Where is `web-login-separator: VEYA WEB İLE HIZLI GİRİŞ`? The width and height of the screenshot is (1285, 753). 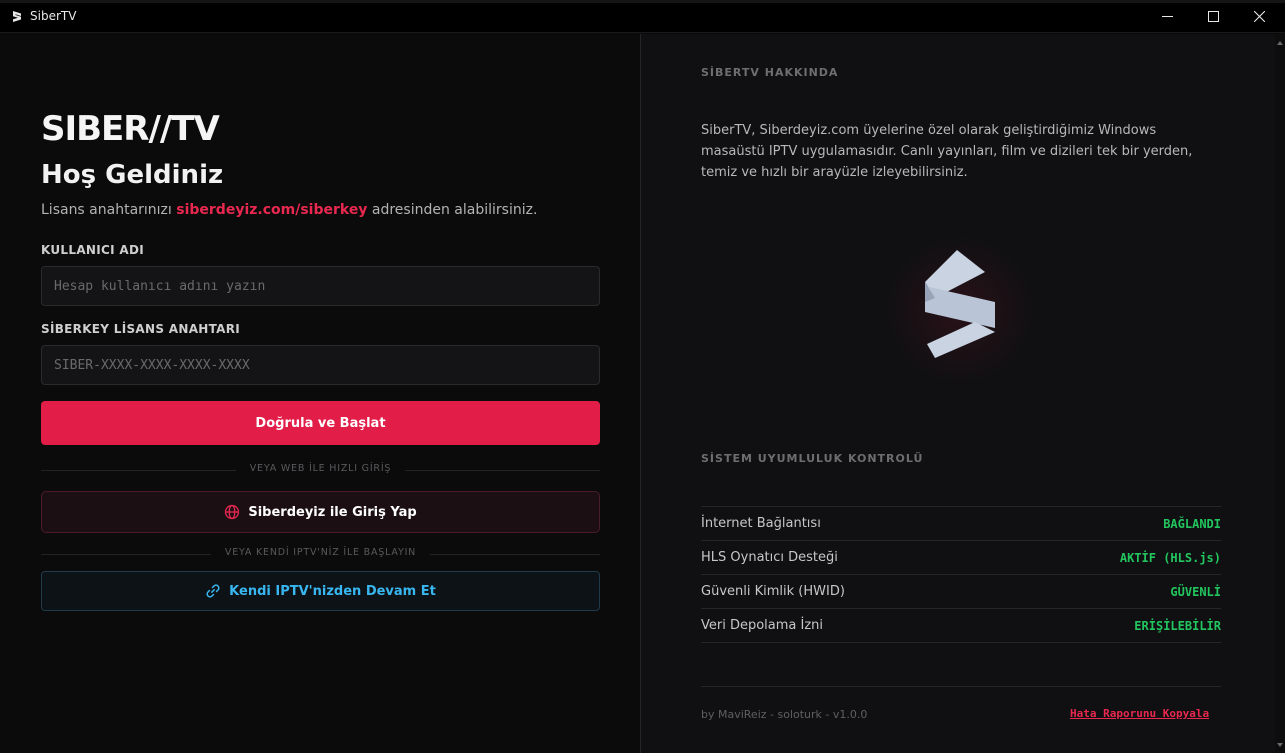
web-login-separator: VEYA WEB İLE HIZLI GİRİŞ is located at coordinates (320, 470).